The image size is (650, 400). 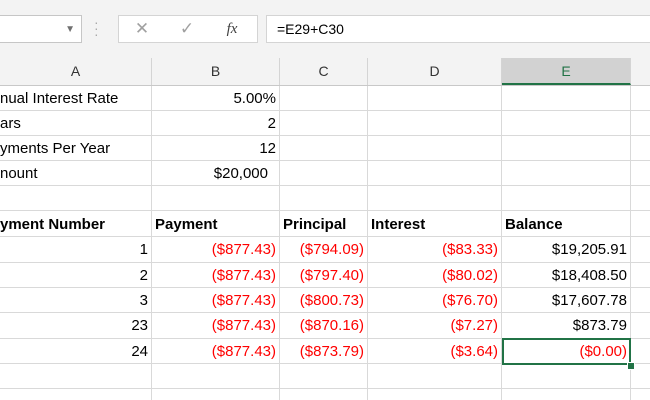 I want to click on cell-a-interest-rate-label: nual Interest Rate, so click(x=75, y=98).